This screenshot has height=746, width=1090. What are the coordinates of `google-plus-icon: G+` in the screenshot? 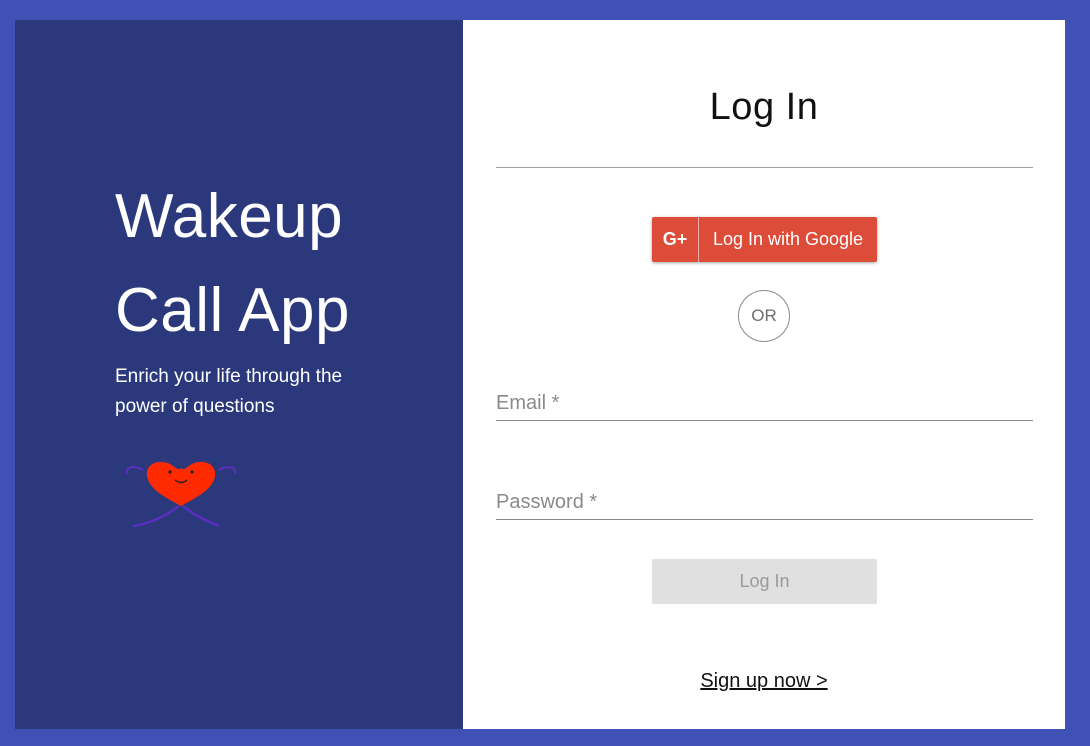 It's located at (675, 239).